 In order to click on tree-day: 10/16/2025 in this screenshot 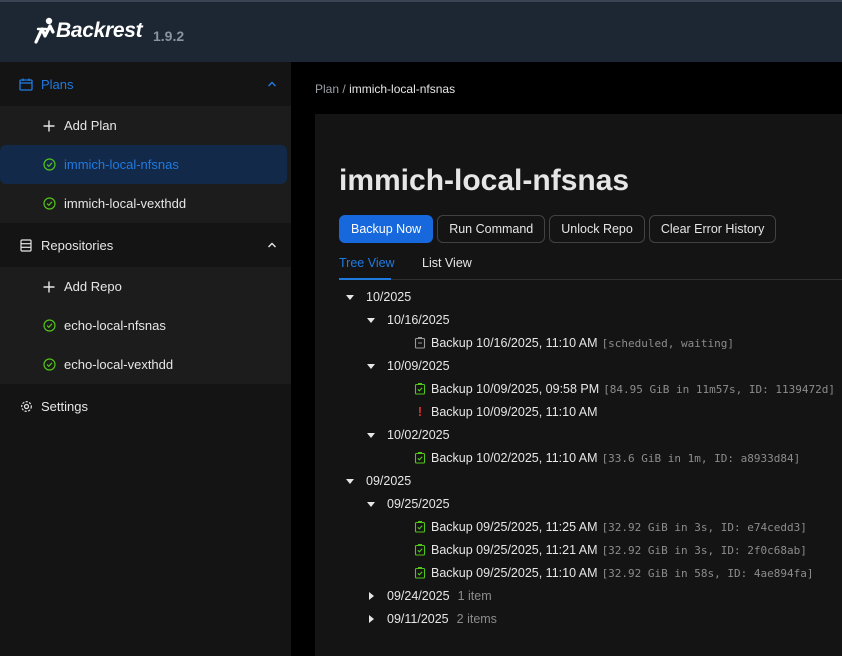, I will do `click(408, 320)`.